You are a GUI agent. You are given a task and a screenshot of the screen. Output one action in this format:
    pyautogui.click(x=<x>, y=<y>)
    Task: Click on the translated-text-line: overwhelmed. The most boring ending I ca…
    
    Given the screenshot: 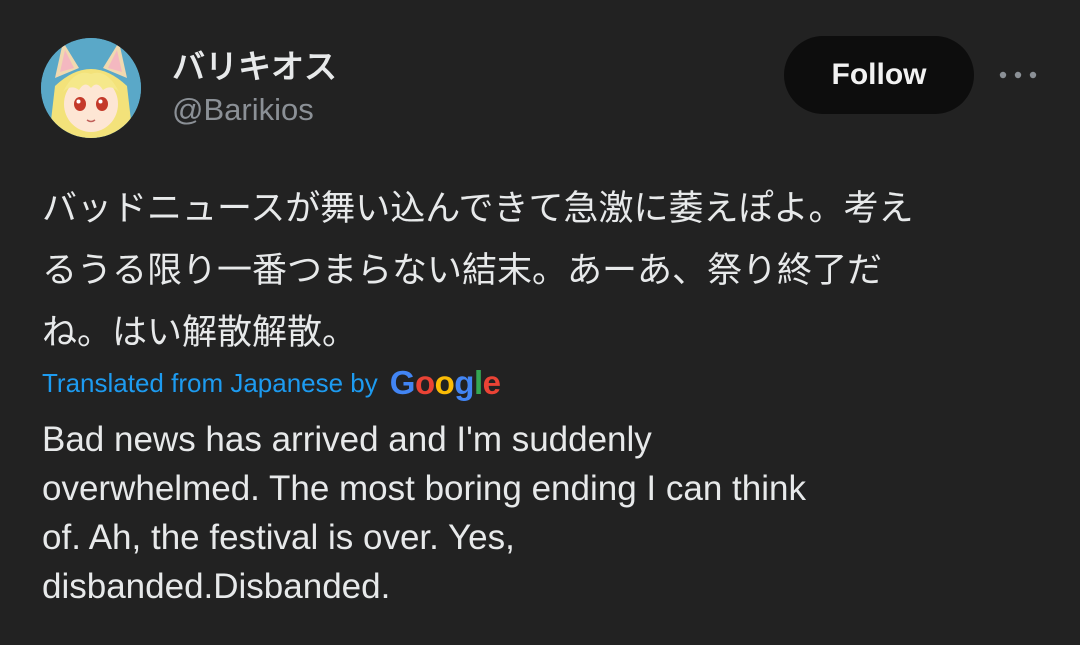 What is the action you would take?
    pyautogui.click(x=424, y=488)
    